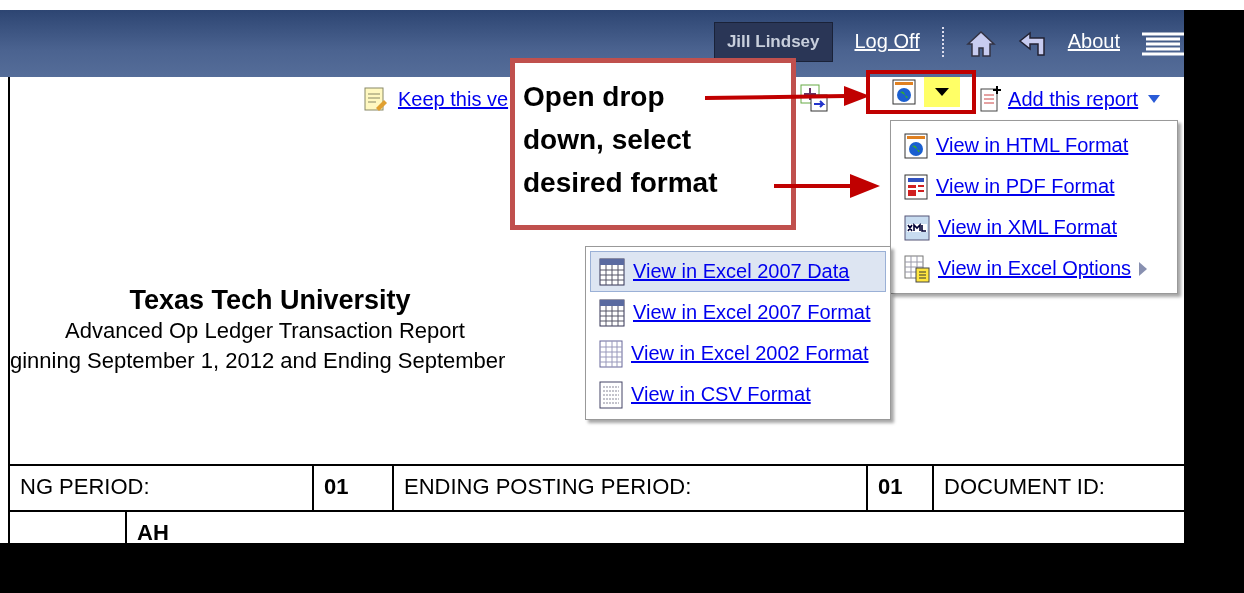 The width and height of the screenshot is (1244, 593). I want to click on document-icon, so click(916, 186).